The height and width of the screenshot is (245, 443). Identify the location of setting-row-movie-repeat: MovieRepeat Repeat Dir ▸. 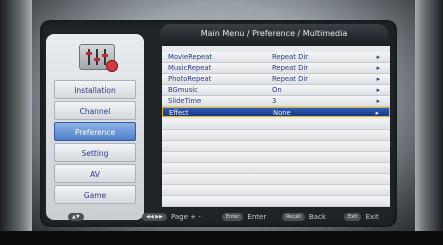
(276, 57).